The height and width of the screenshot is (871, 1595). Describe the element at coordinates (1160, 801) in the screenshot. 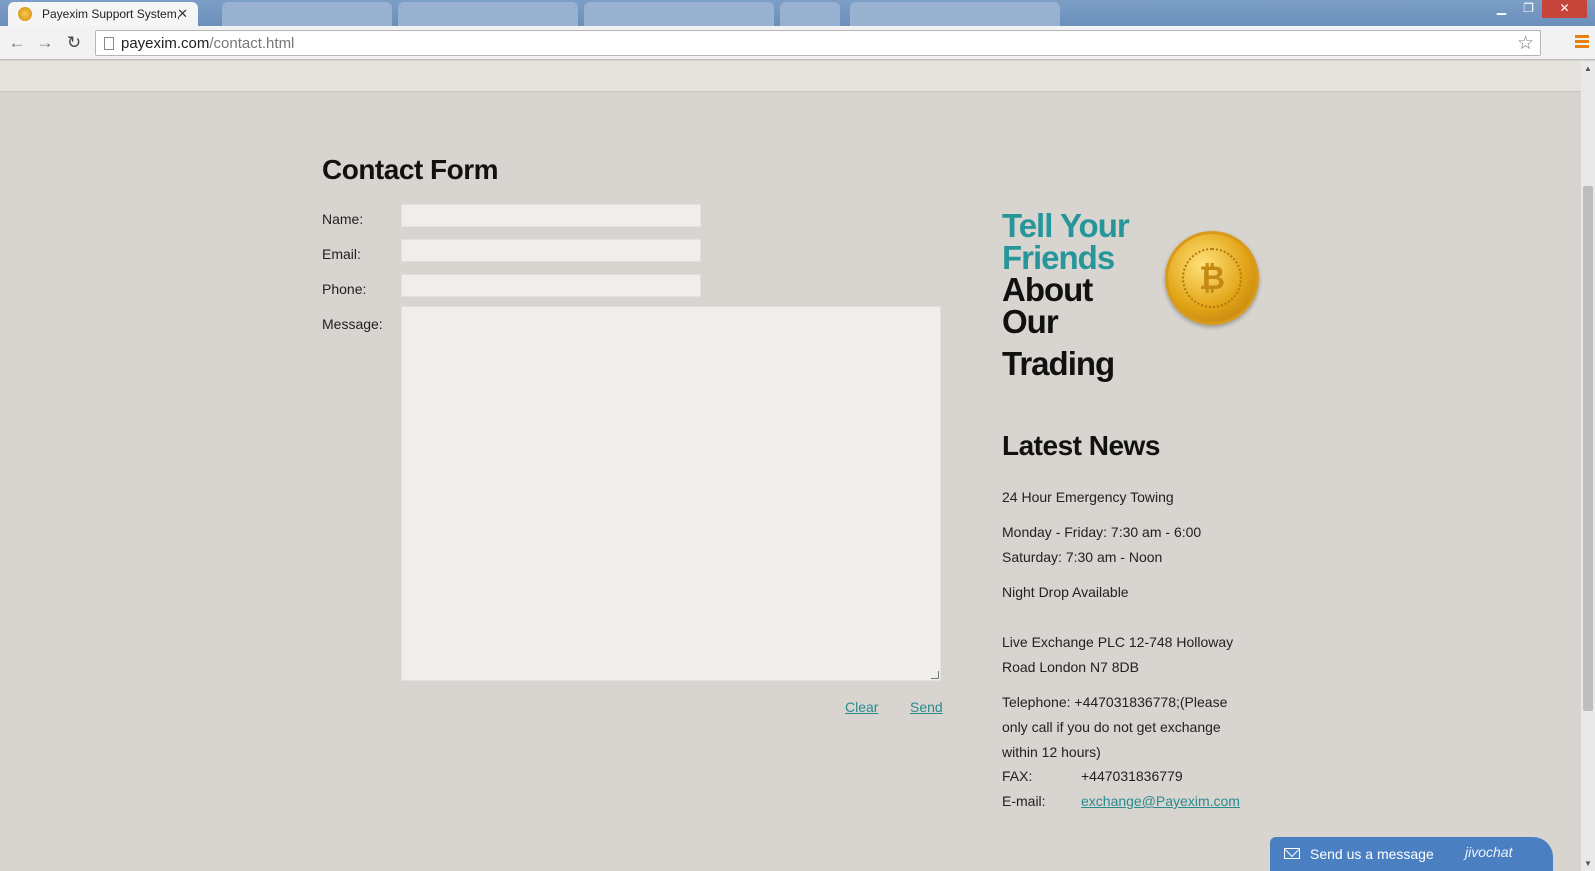

I see `email-contact-link: exchange@Payexim.com` at that location.